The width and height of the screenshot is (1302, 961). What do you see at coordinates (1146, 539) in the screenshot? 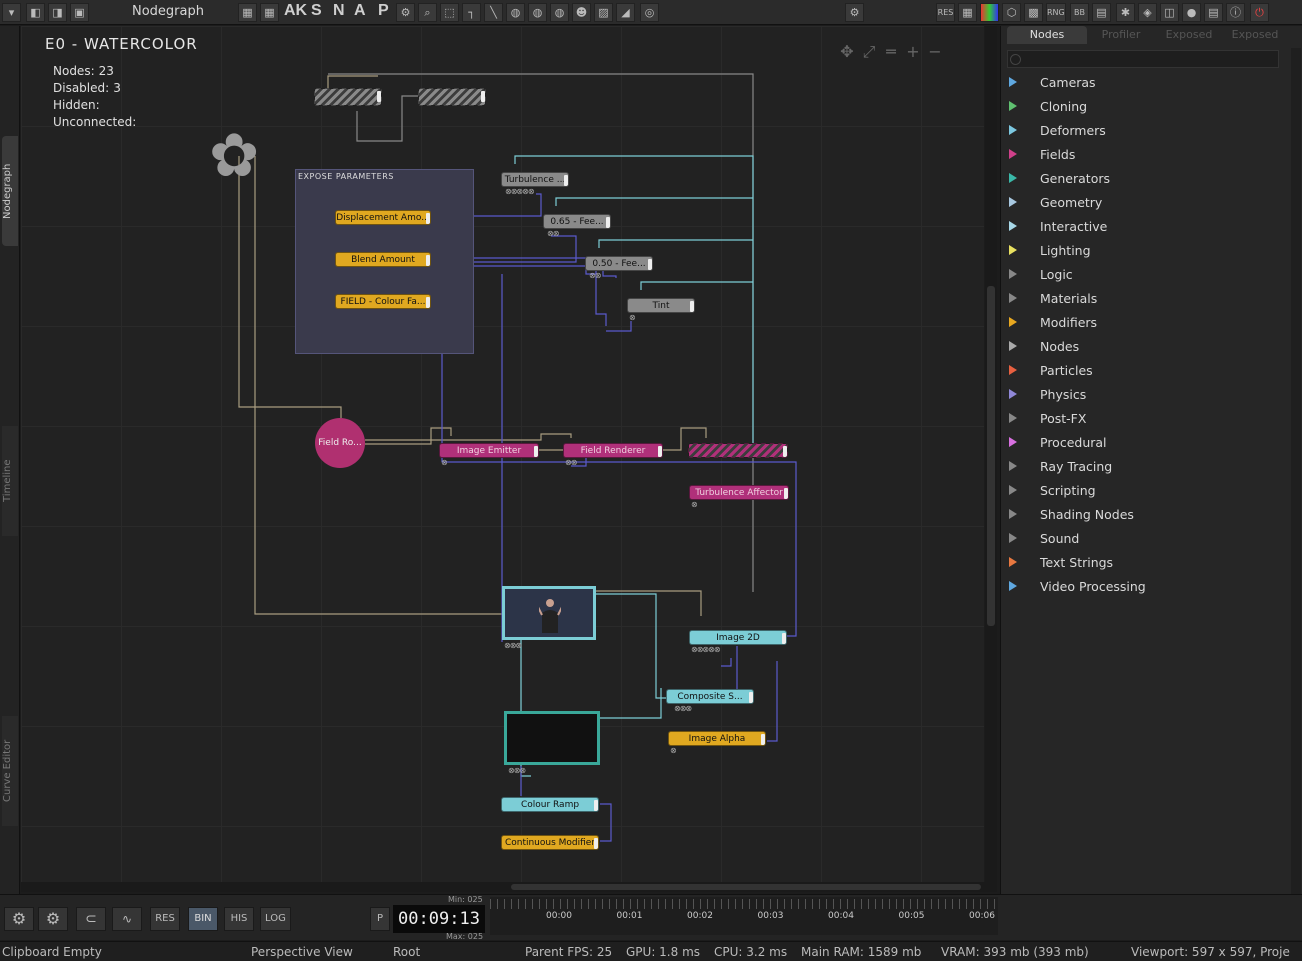
I see `category-sound: Sound` at bounding box center [1146, 539].